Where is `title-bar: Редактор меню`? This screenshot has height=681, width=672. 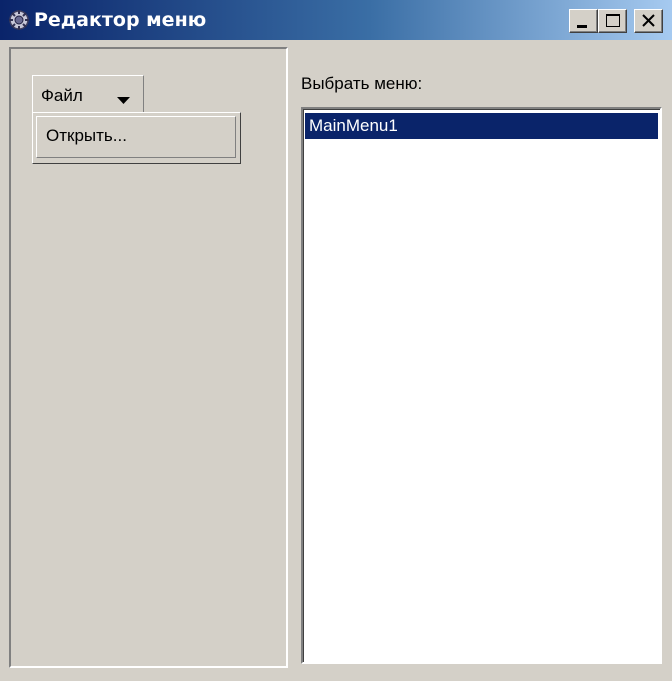 title-bar: Редактор меню is located at coordinates (336, 20).